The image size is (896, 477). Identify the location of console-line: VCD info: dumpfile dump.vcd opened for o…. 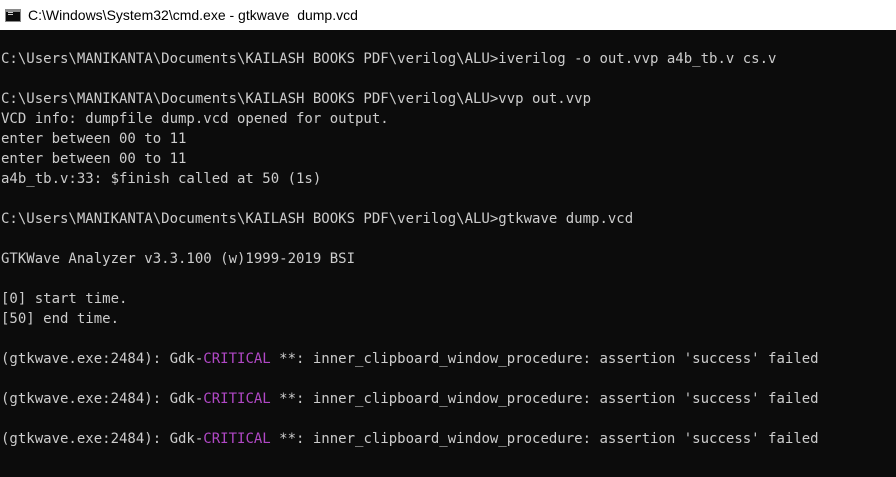
(195, 119).